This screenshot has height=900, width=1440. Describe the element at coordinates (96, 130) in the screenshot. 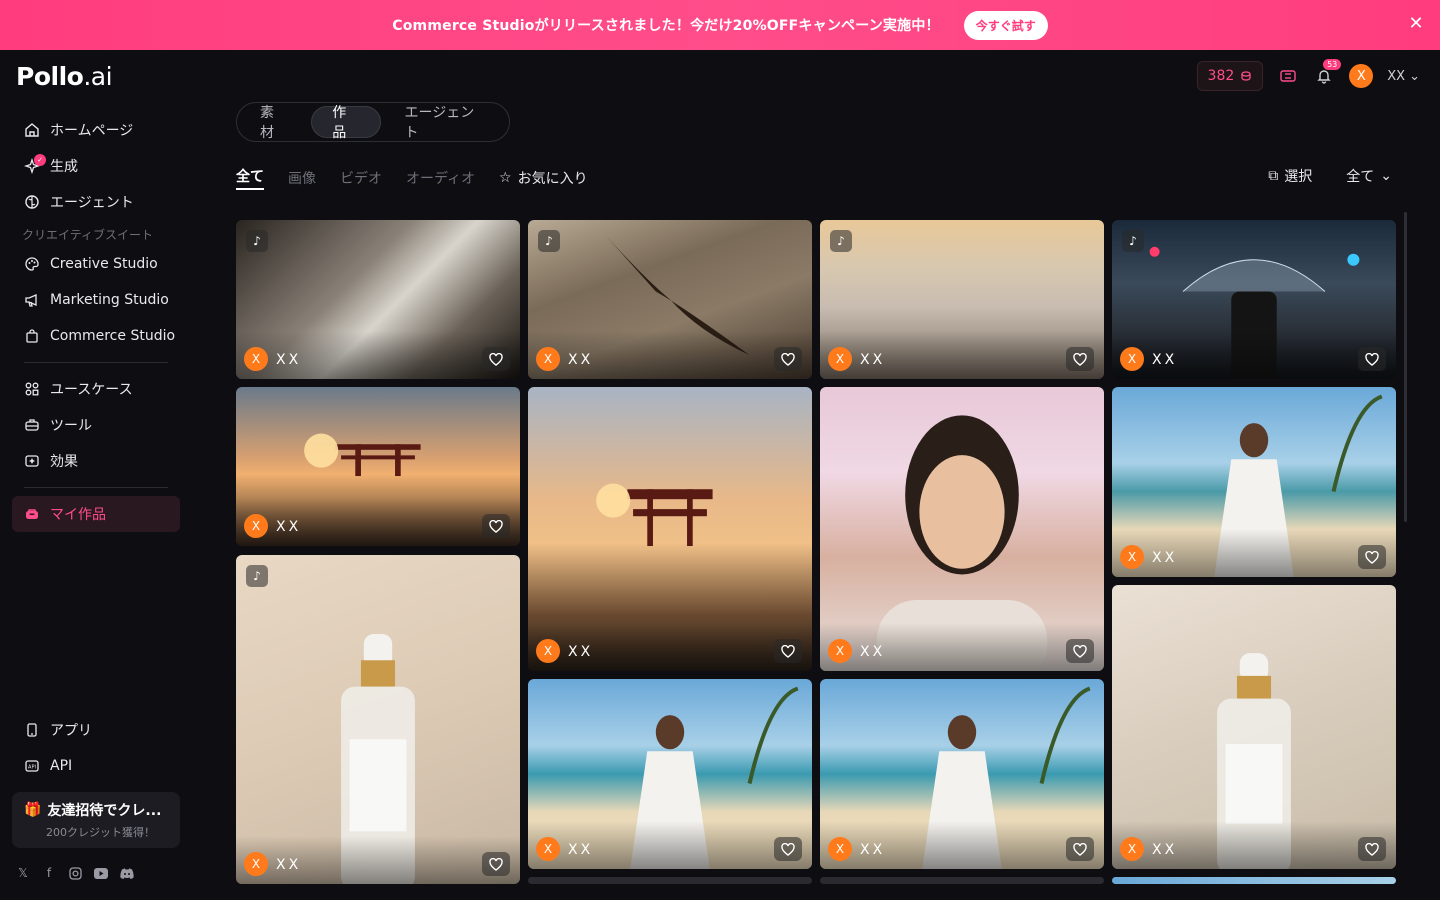

I see `sidebar-item-home: ホームページ` at that location.